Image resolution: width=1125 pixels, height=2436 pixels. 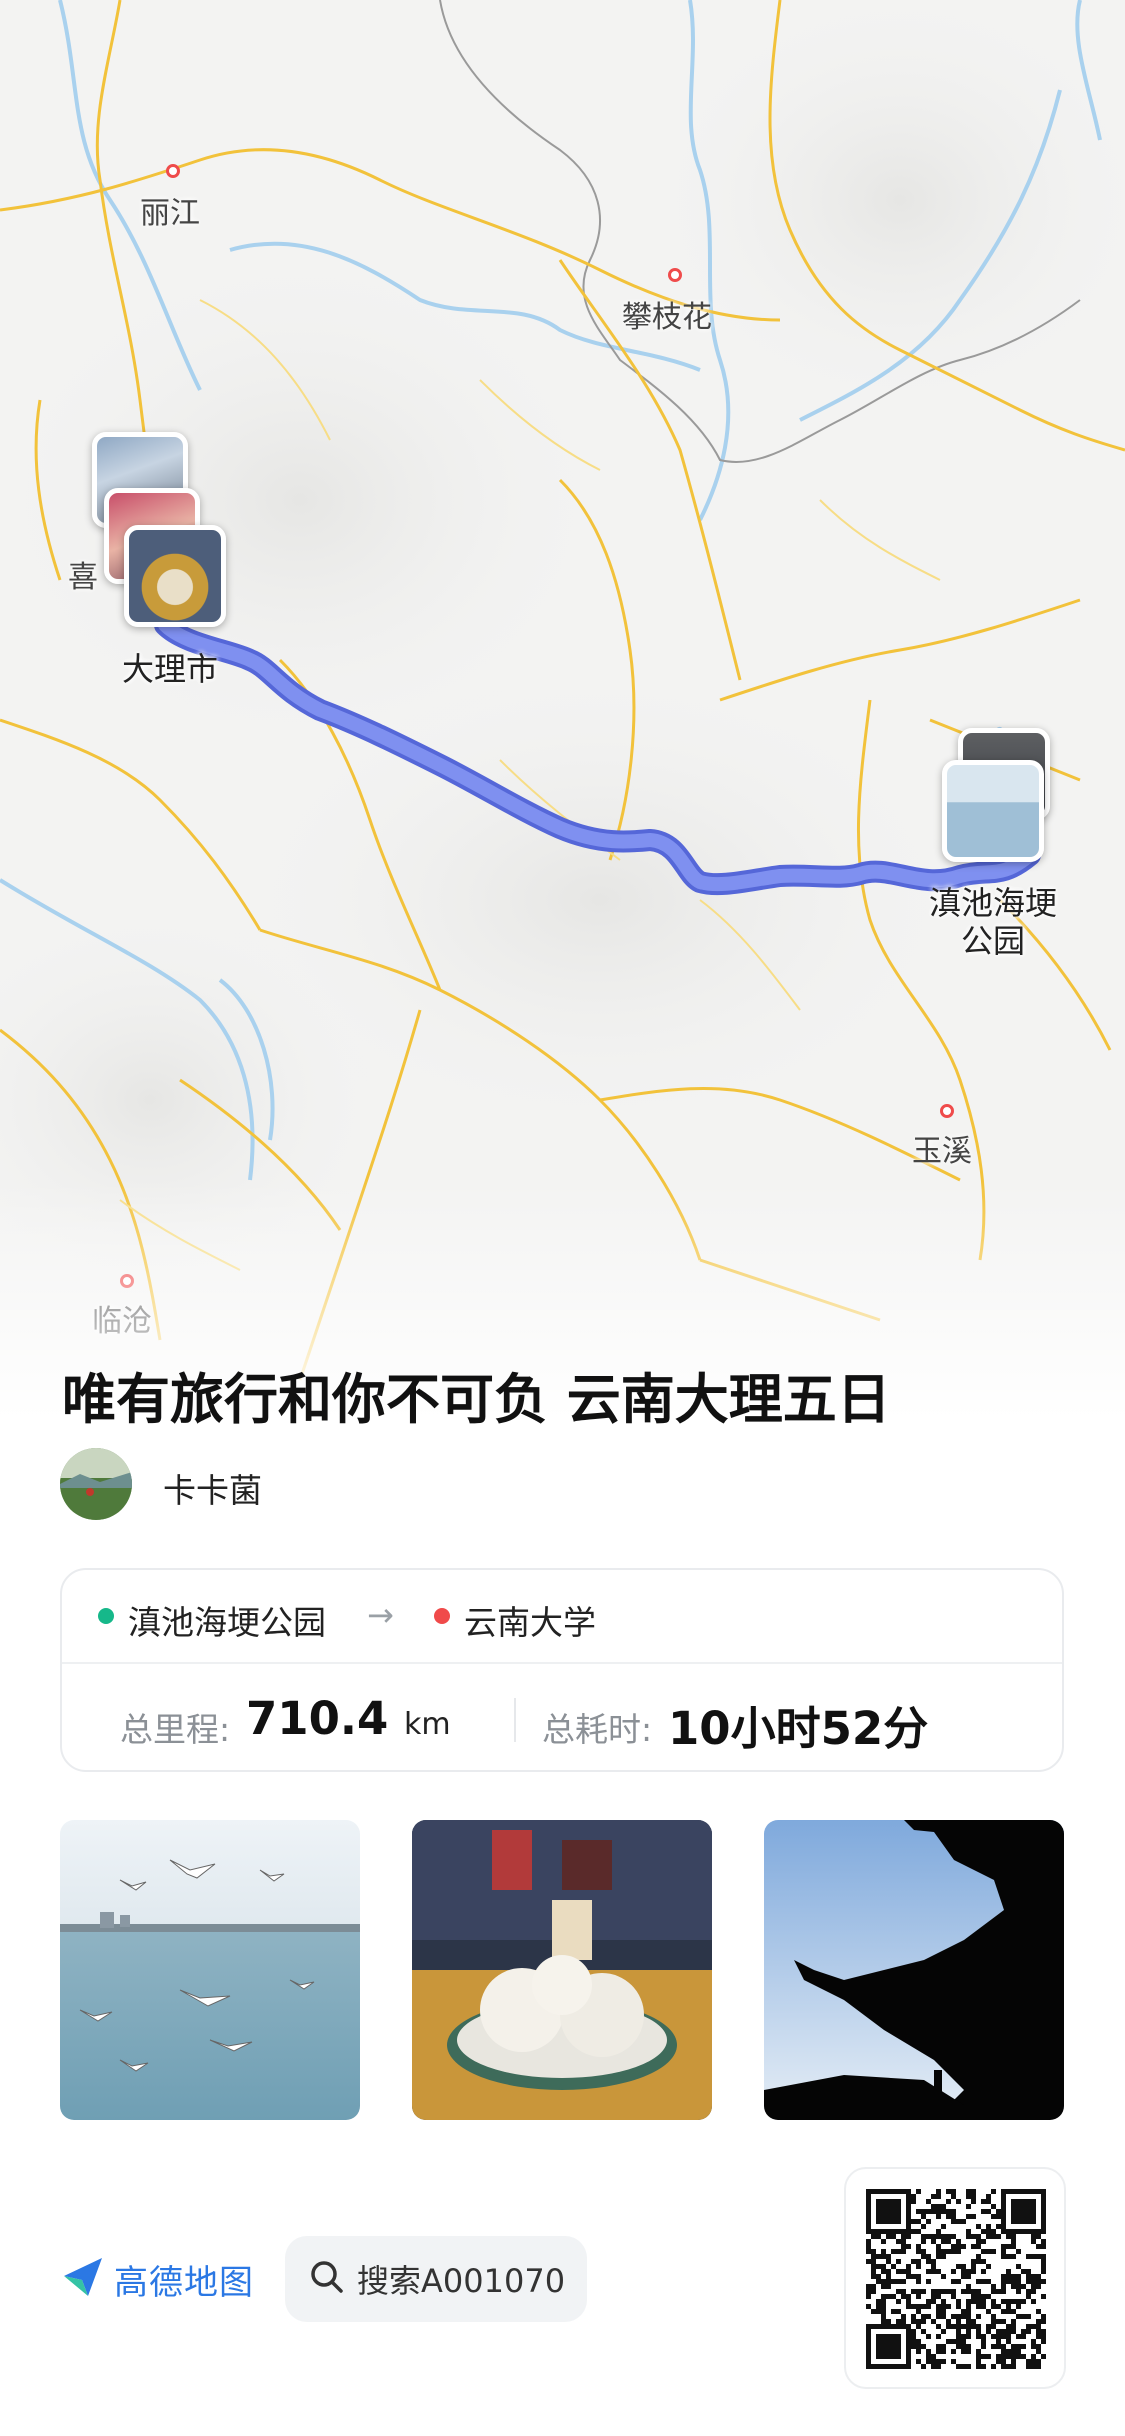 I want to click on qr-code-icon, so click(x=956, y=2279).